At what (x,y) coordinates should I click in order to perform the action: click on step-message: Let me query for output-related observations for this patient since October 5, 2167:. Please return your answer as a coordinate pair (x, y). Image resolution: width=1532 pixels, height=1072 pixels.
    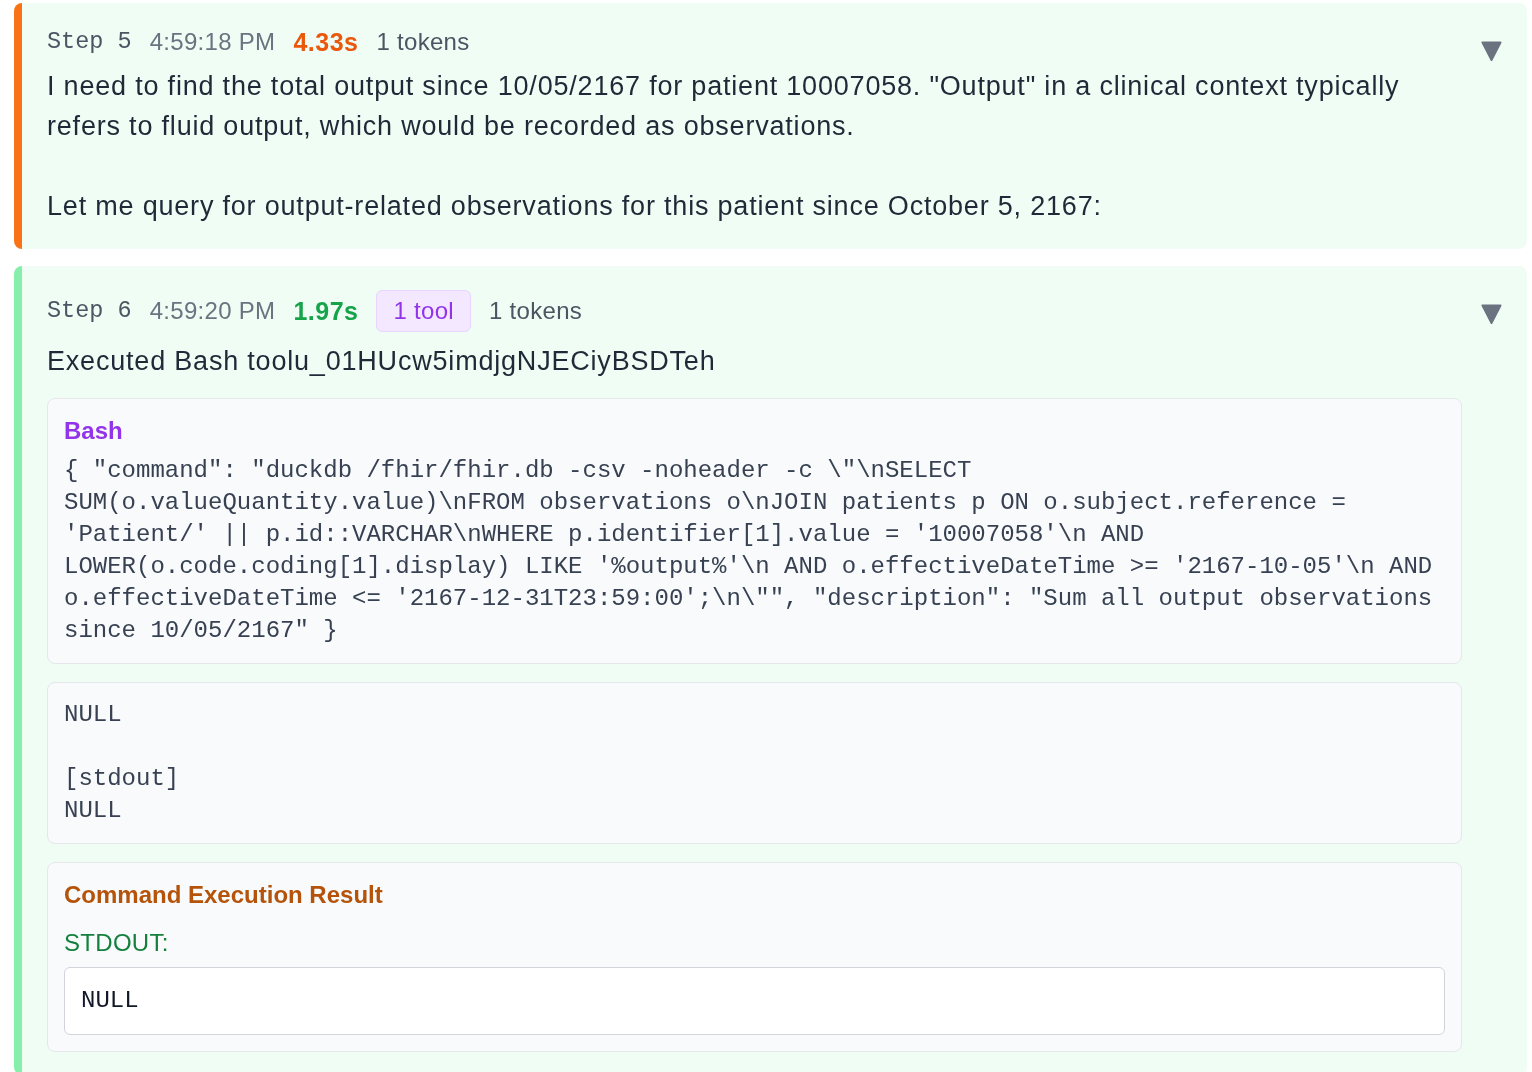
    Looking at the image, I should click on (575, 206).